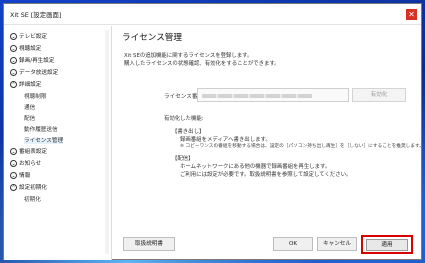  What do you see at coordinates (107, 142) in the screenshot?
I see `sidebar-scrollbar` at bounding box center [107, 142].